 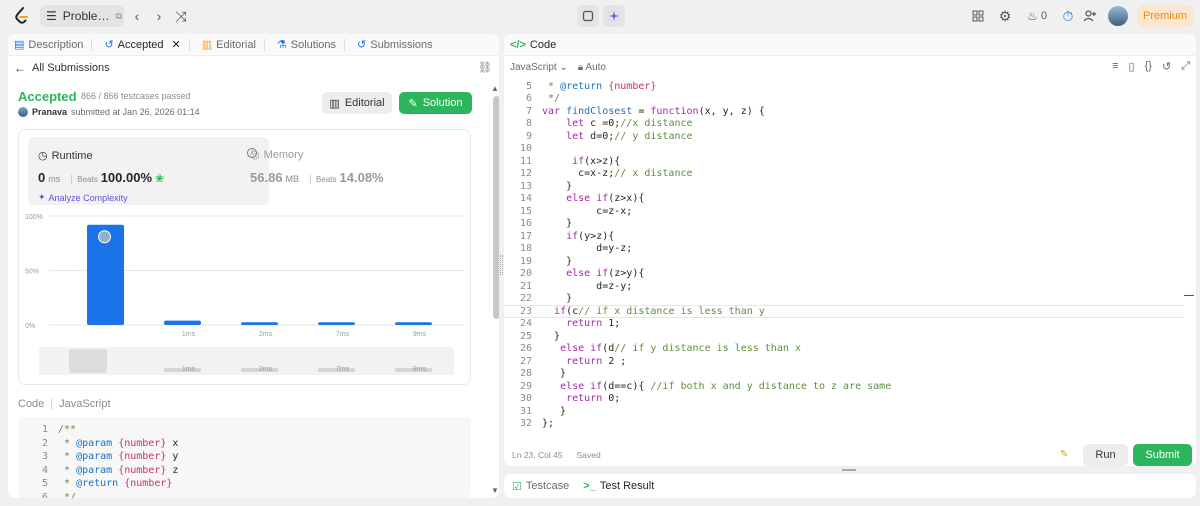 What do you see at coordinates (181, 16) in the screenshot?
I see `shuffle-icon: ⤨` at bounding box center [181, 16].